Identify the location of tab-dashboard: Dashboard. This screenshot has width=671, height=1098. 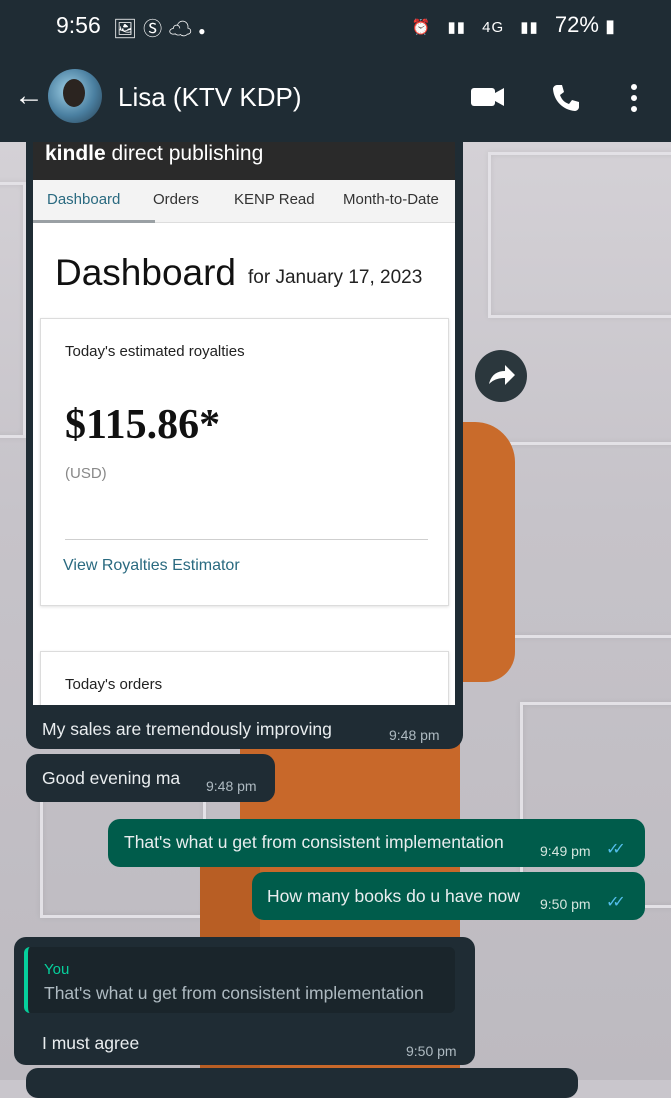
(84, 199).